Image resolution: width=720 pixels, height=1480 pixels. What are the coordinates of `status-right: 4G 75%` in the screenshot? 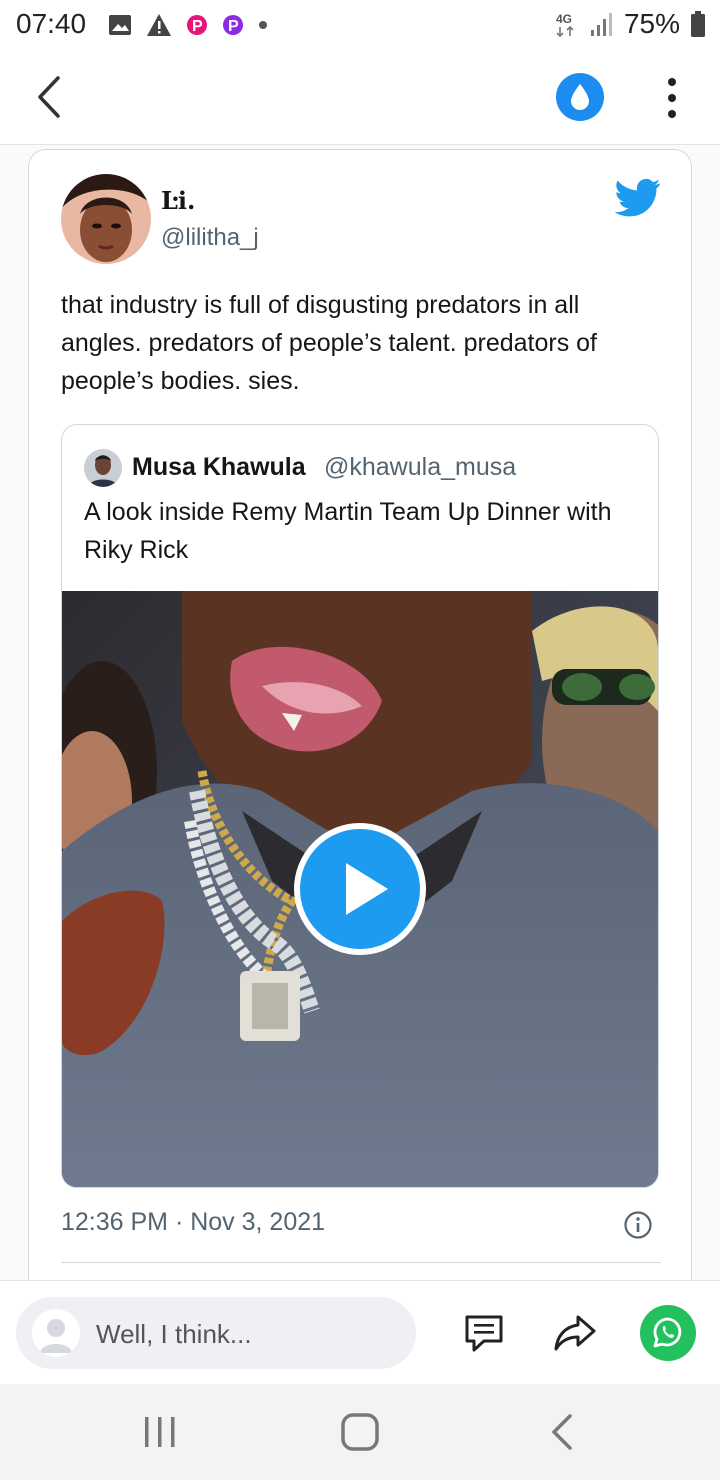 It's located at (630, 24).